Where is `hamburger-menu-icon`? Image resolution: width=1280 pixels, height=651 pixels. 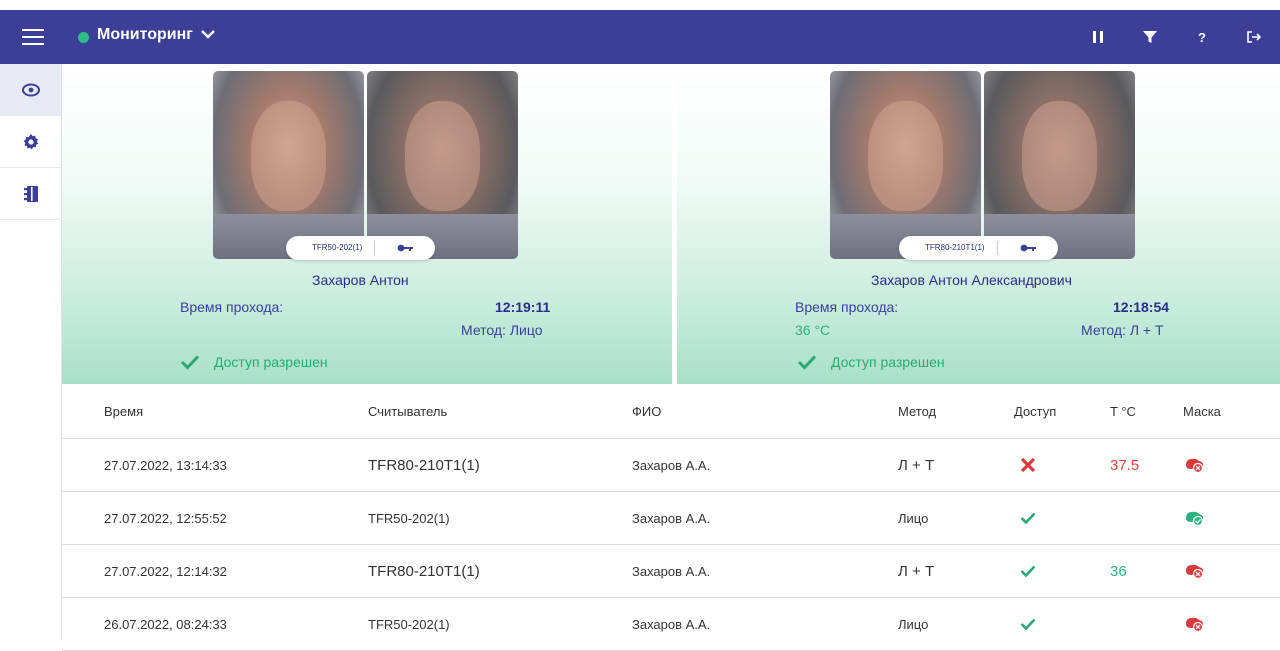 hamburger-menu-icon is located at coordinates (34, 37).